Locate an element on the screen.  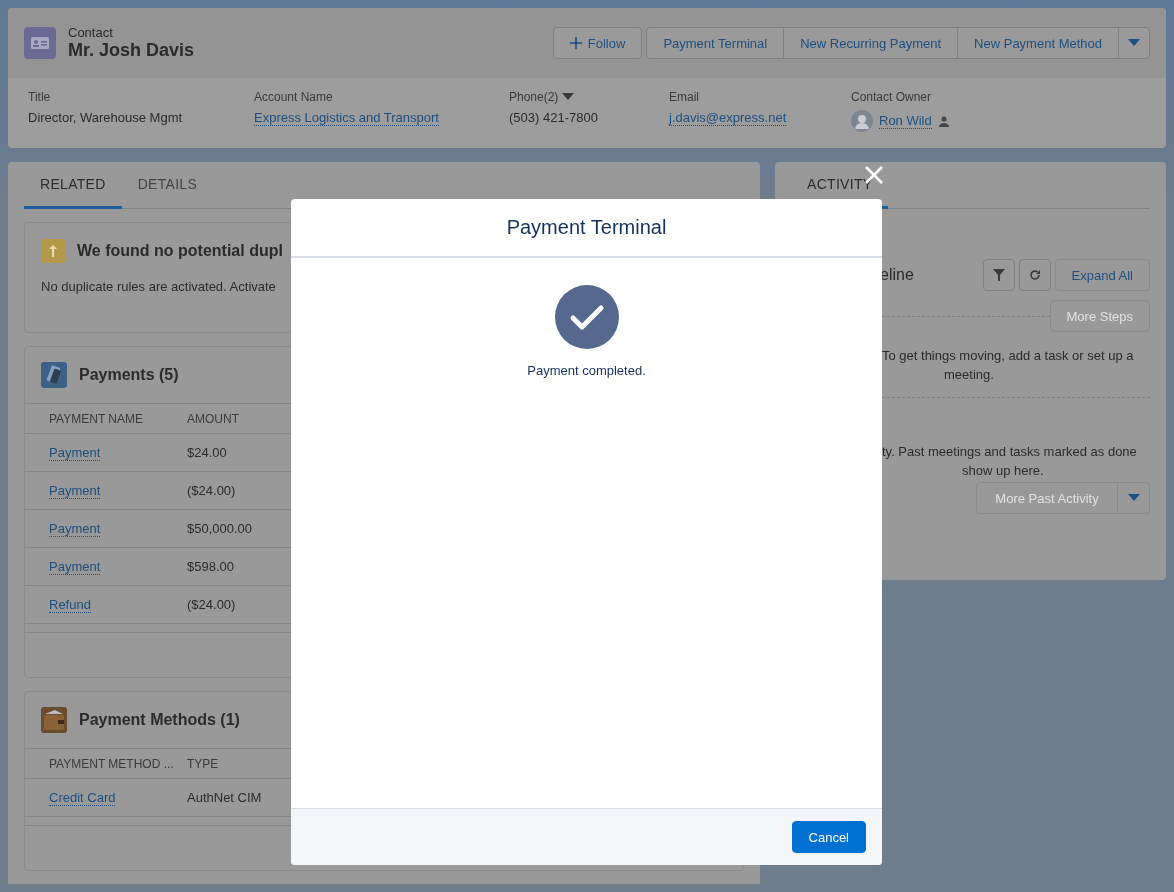
modal-title: Payment Terminal is located at coordinates (586, 227).